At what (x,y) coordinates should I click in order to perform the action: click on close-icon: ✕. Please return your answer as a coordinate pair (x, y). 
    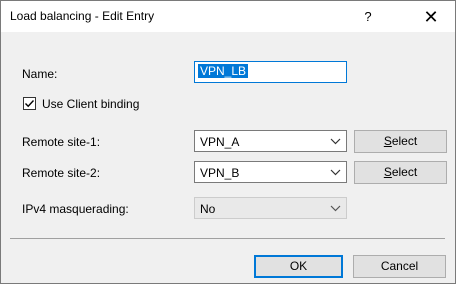
    Looking at the image, I should click on (431, 17).